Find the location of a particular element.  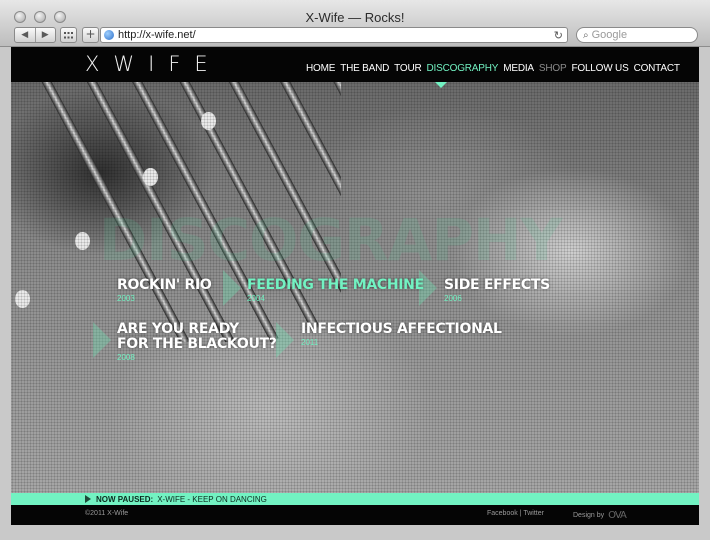

player-status: NOW PAUSED: is located at coordinates (125, 499).